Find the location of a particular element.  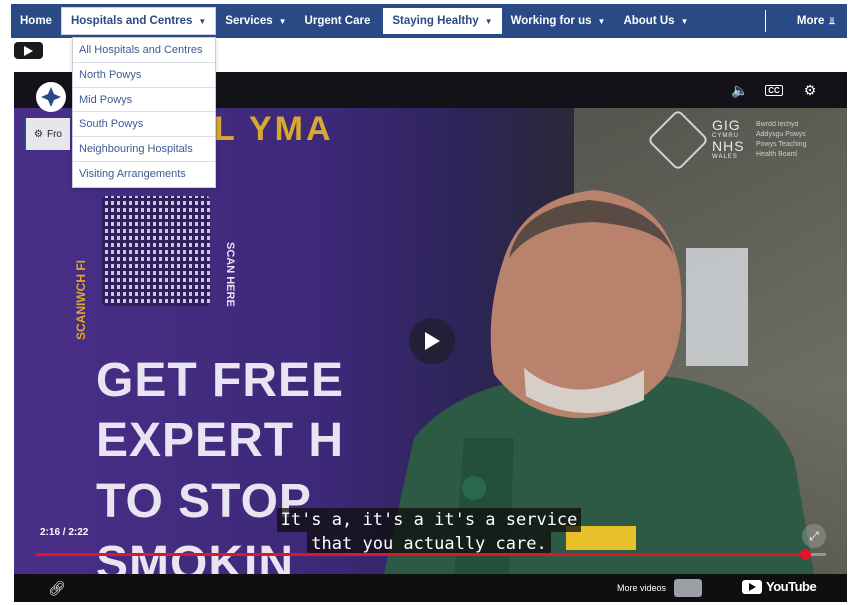

nav-item-about-us: About Us ▼ is located at coordinates (655, 21).